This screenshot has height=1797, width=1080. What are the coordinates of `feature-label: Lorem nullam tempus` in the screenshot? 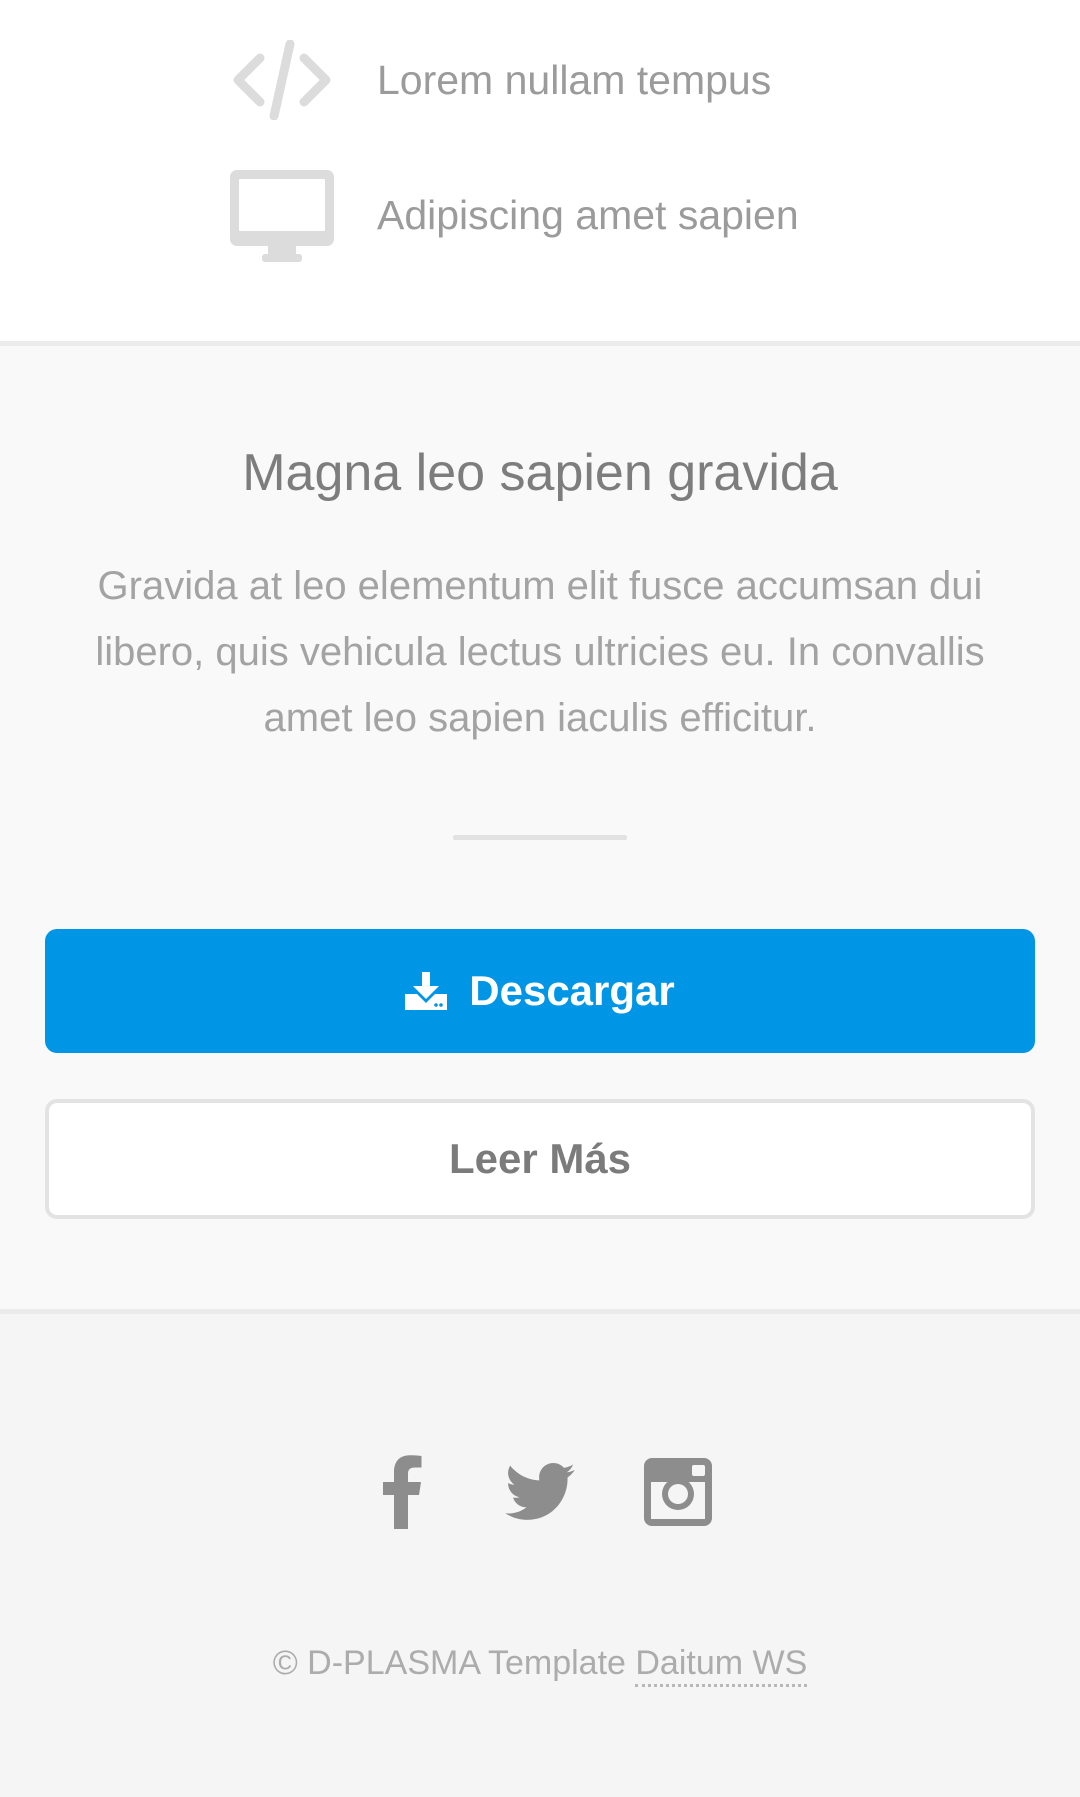 It's located at (574, 79).